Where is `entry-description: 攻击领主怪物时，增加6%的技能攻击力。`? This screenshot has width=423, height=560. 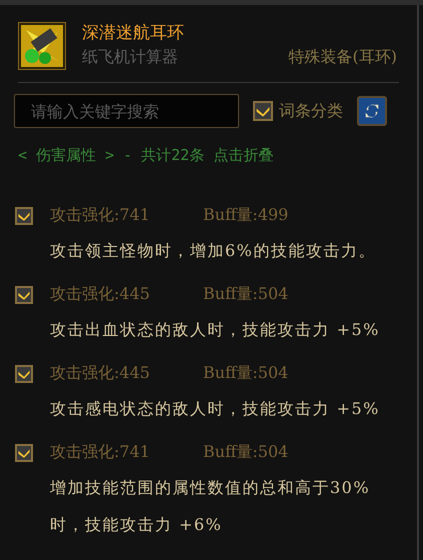 entry-description: 攻击领主怪物时，增加6%的技能攻击力。 is located at coordinates (213, 251).